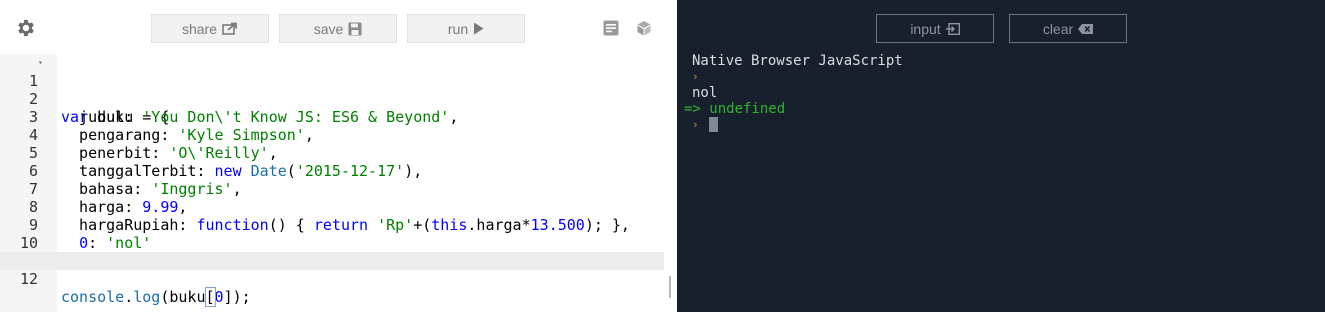 The width and height of the screenshot is (1325, 312). Describe the element at coordinates (670, 156) in the screenshot. I see `pane-divider` at that location.